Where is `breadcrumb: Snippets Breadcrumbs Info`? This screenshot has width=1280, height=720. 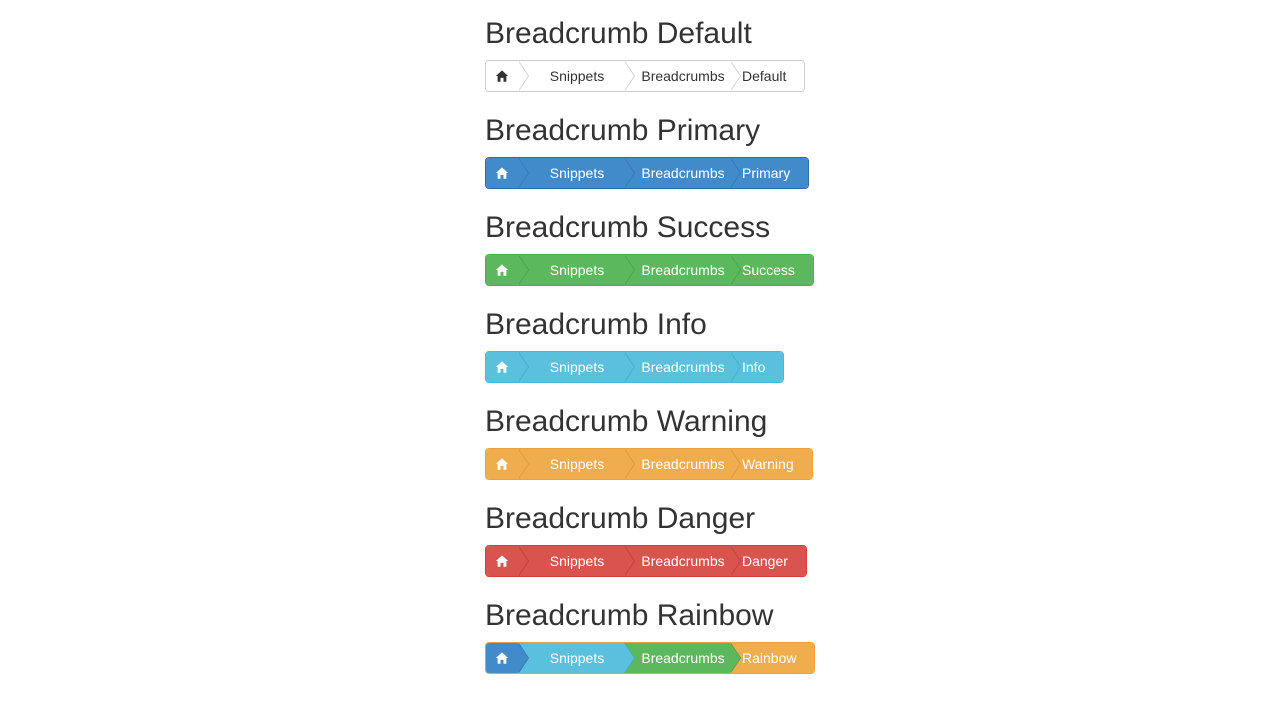
breadcrumb: Snippets Breadcrumbs Info is located at coordinates (635, 367).